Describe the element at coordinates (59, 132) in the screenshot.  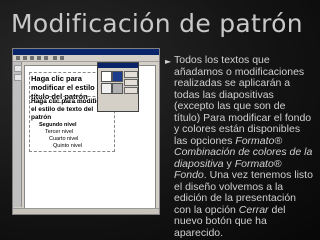
I see `body-level-3: Tercer nivel` at that location.